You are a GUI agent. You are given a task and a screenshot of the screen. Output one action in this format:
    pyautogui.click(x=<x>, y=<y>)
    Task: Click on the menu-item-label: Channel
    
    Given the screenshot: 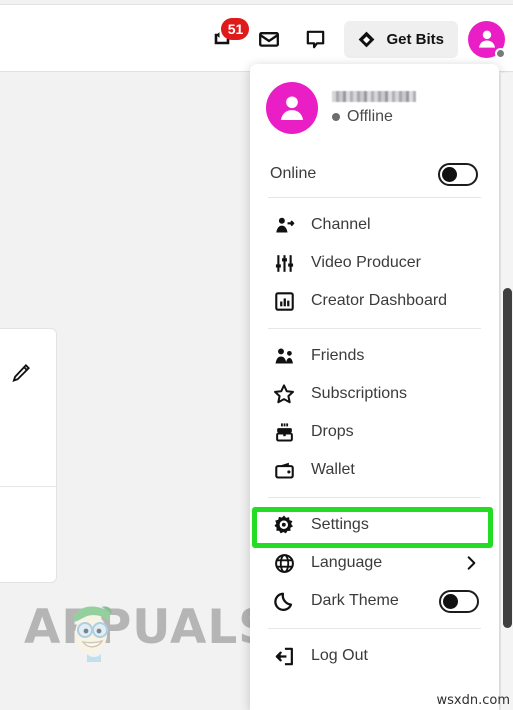 What is the action you would take?
    pyautogui.click(x=341, y=224)
    